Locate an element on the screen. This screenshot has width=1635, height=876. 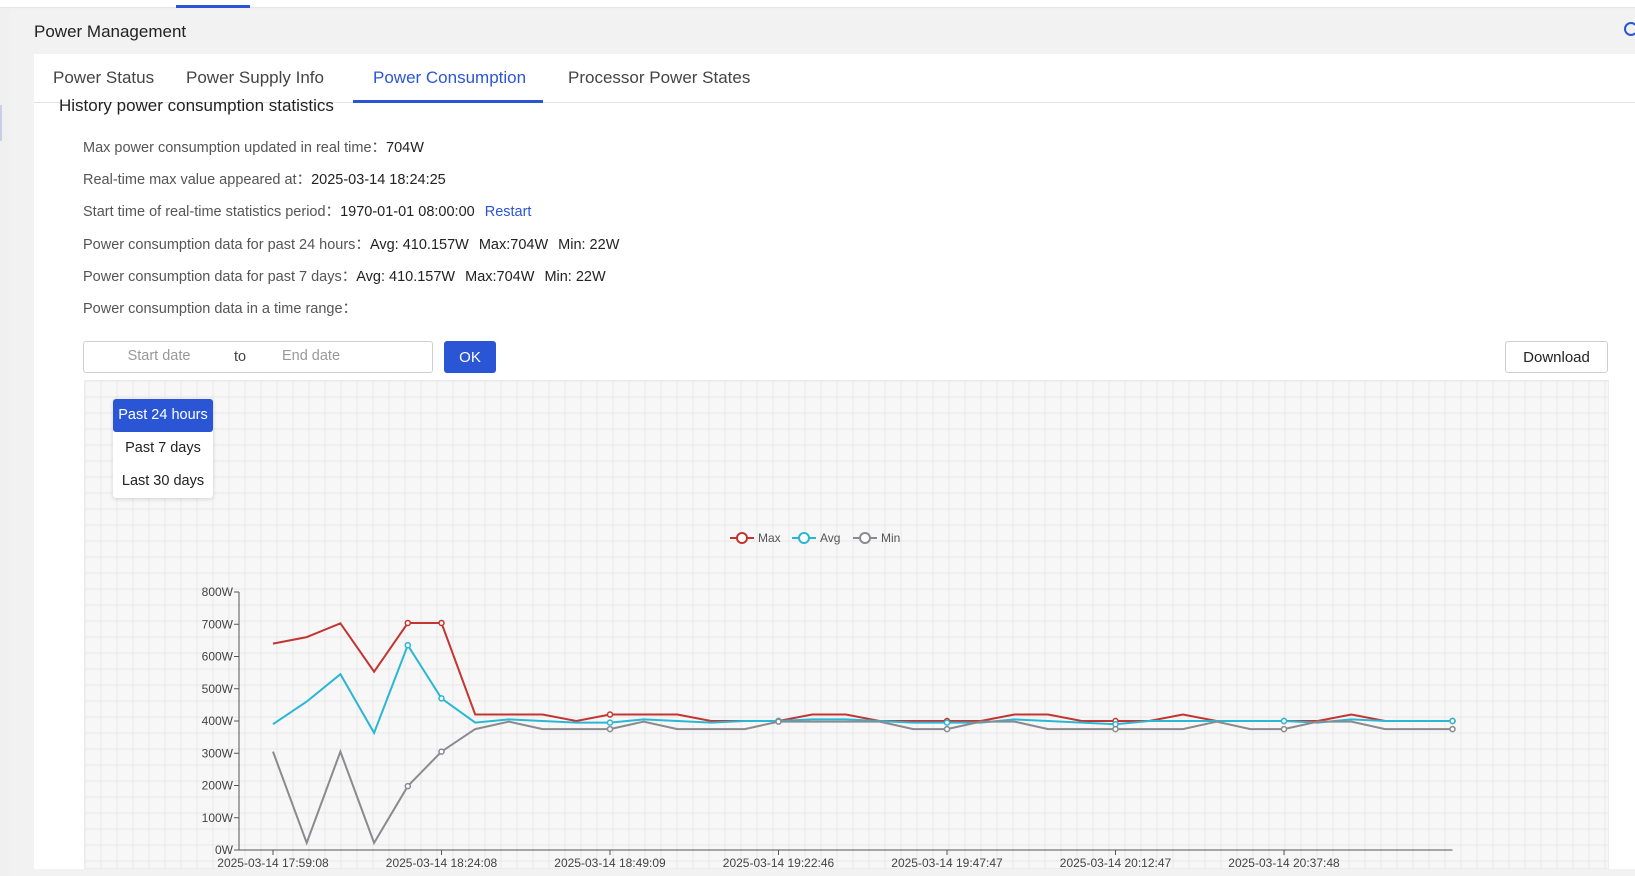
x-tick-label: 2025-03-14 19:47:47 is located at coordinates (947, 862).